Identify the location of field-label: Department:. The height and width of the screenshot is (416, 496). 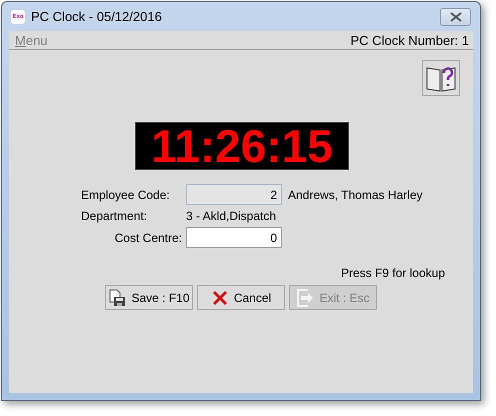
(114, 216).